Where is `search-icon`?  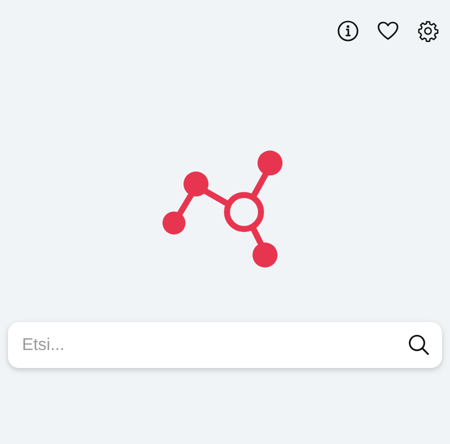 search-icon is located at coordinates (419, 345).